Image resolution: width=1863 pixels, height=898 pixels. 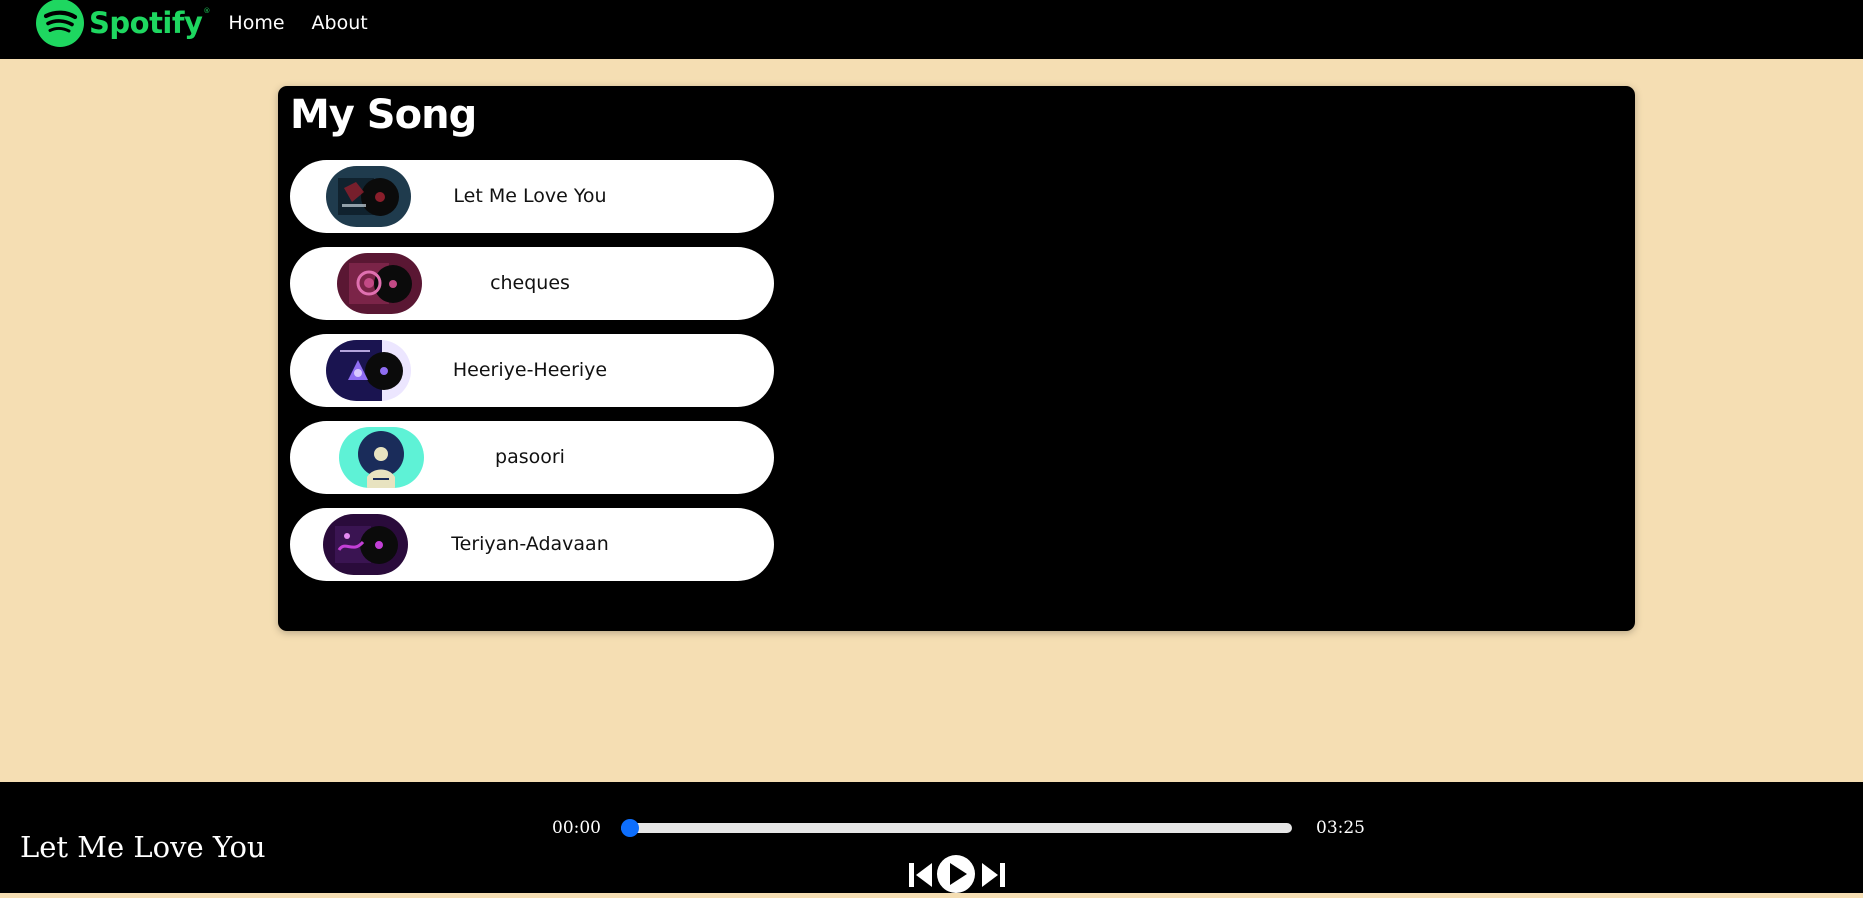 I want to click on song-item: Let Me Love You, so click(x=532, y=196).